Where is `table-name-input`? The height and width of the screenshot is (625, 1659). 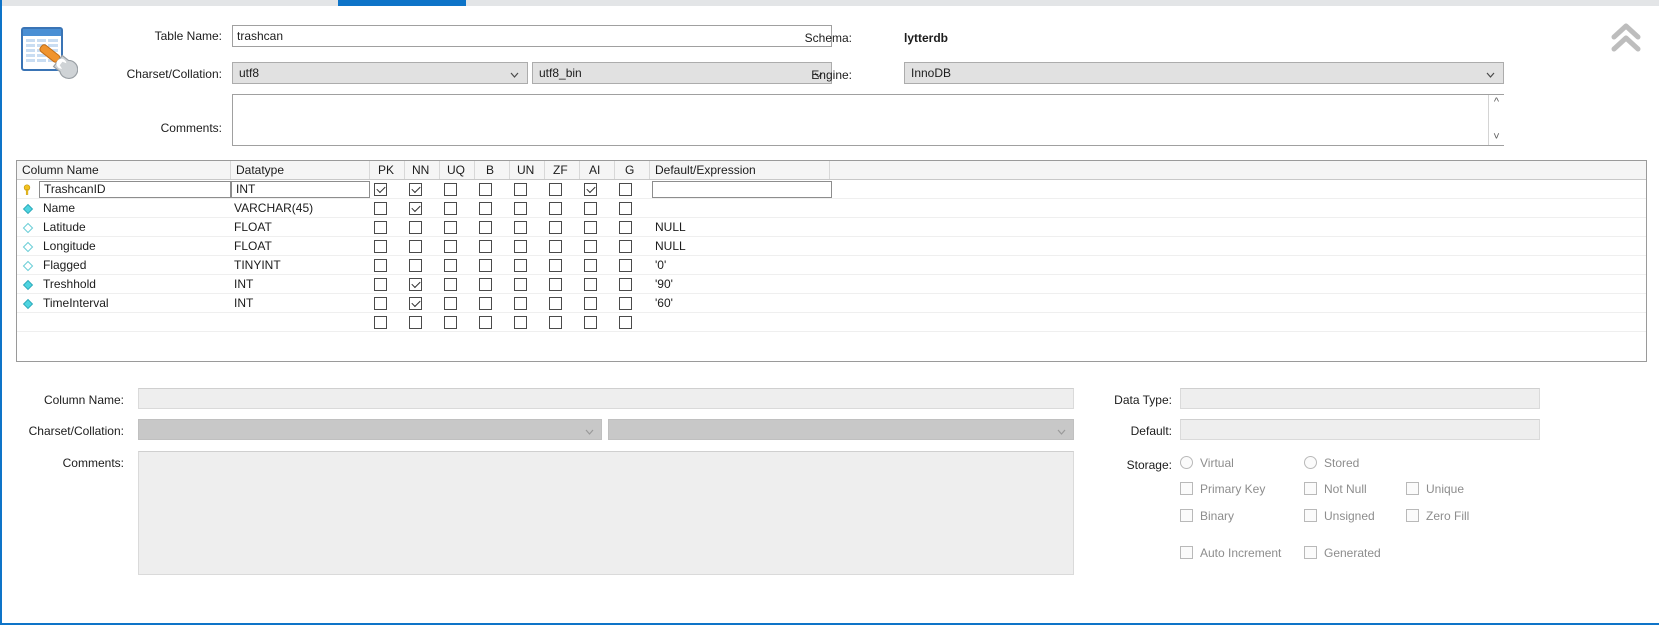
table-name-input is located at coordinates (532, 36).